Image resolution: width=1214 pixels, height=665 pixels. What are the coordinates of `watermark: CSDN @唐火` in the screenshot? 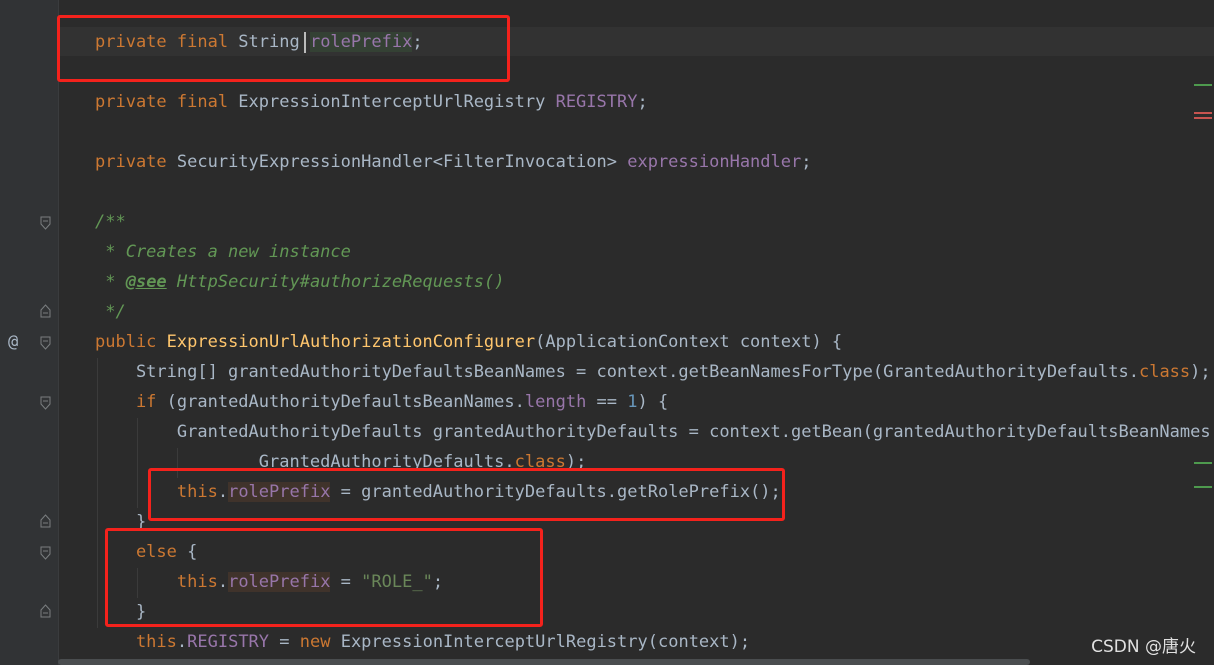 It's located at (1143, 647).